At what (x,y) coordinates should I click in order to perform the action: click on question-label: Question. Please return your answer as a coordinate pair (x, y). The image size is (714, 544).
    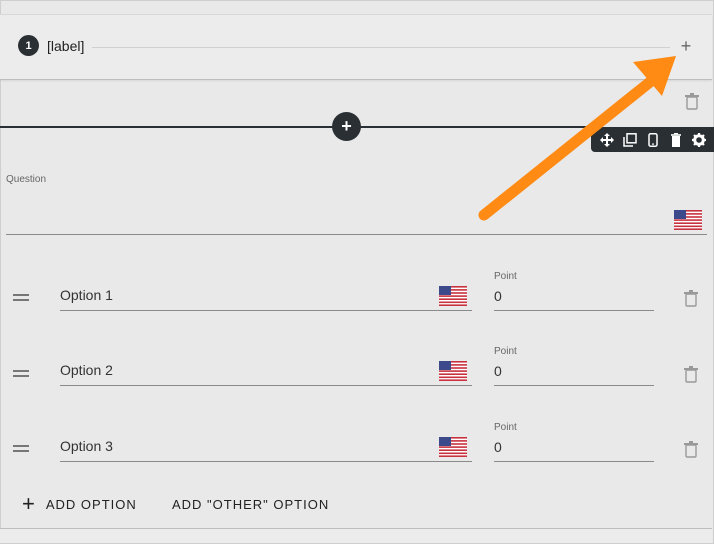
    Looking at the image, I should click on (26, 179).